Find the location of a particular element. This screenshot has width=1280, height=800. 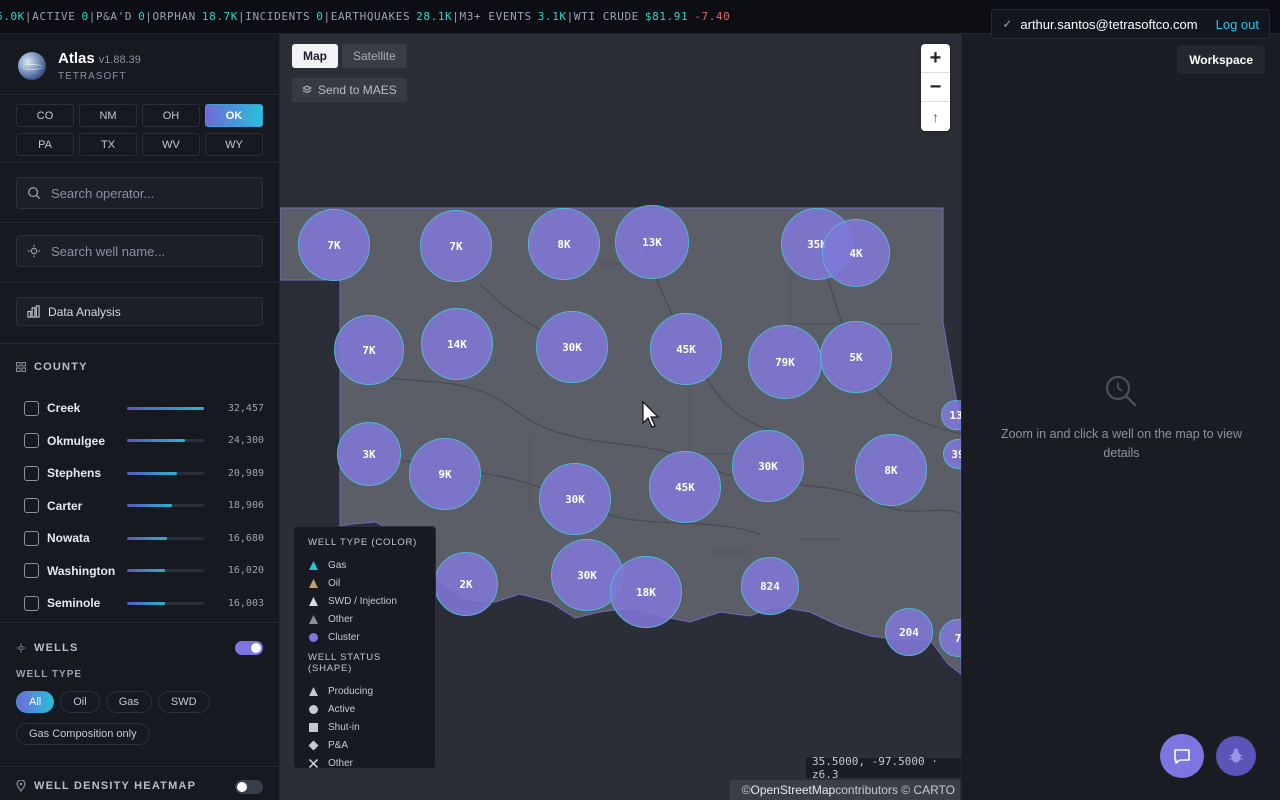

county-row: Washington 16,020 is located at coordinates (144, 571).